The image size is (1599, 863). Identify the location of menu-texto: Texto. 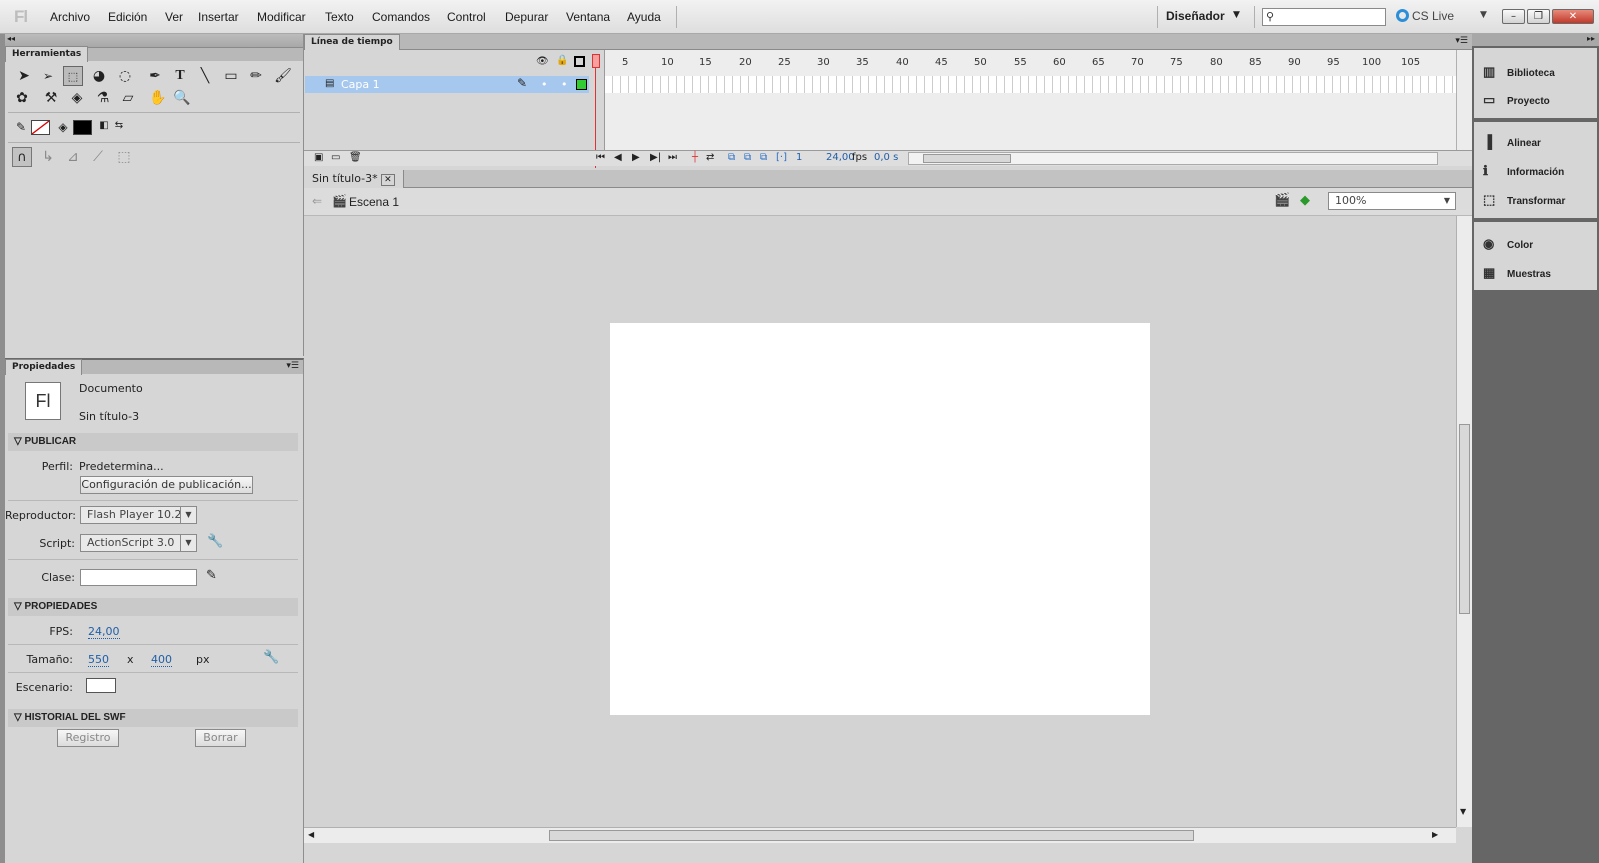
(339, 17).